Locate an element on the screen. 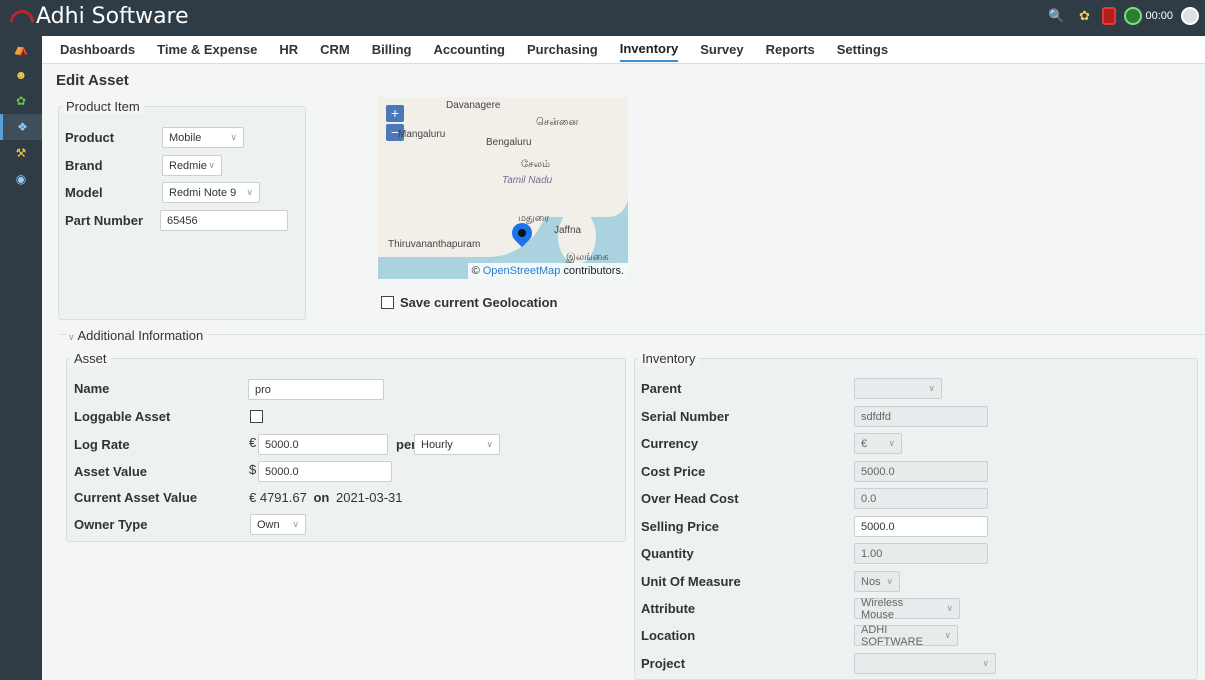 The image size is (1205, 680). timer-status-icon is located at coordinates (1133, 16).